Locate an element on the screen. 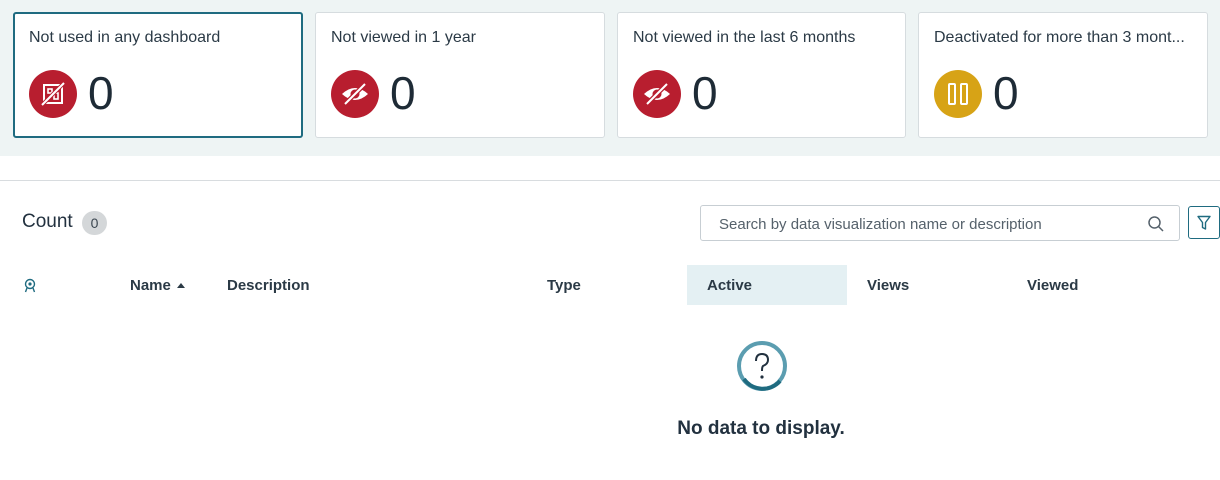 The height and width of the screenshot is (480, 1220). column-header-viewed: Viewed is located at coordinates (1052, 285).